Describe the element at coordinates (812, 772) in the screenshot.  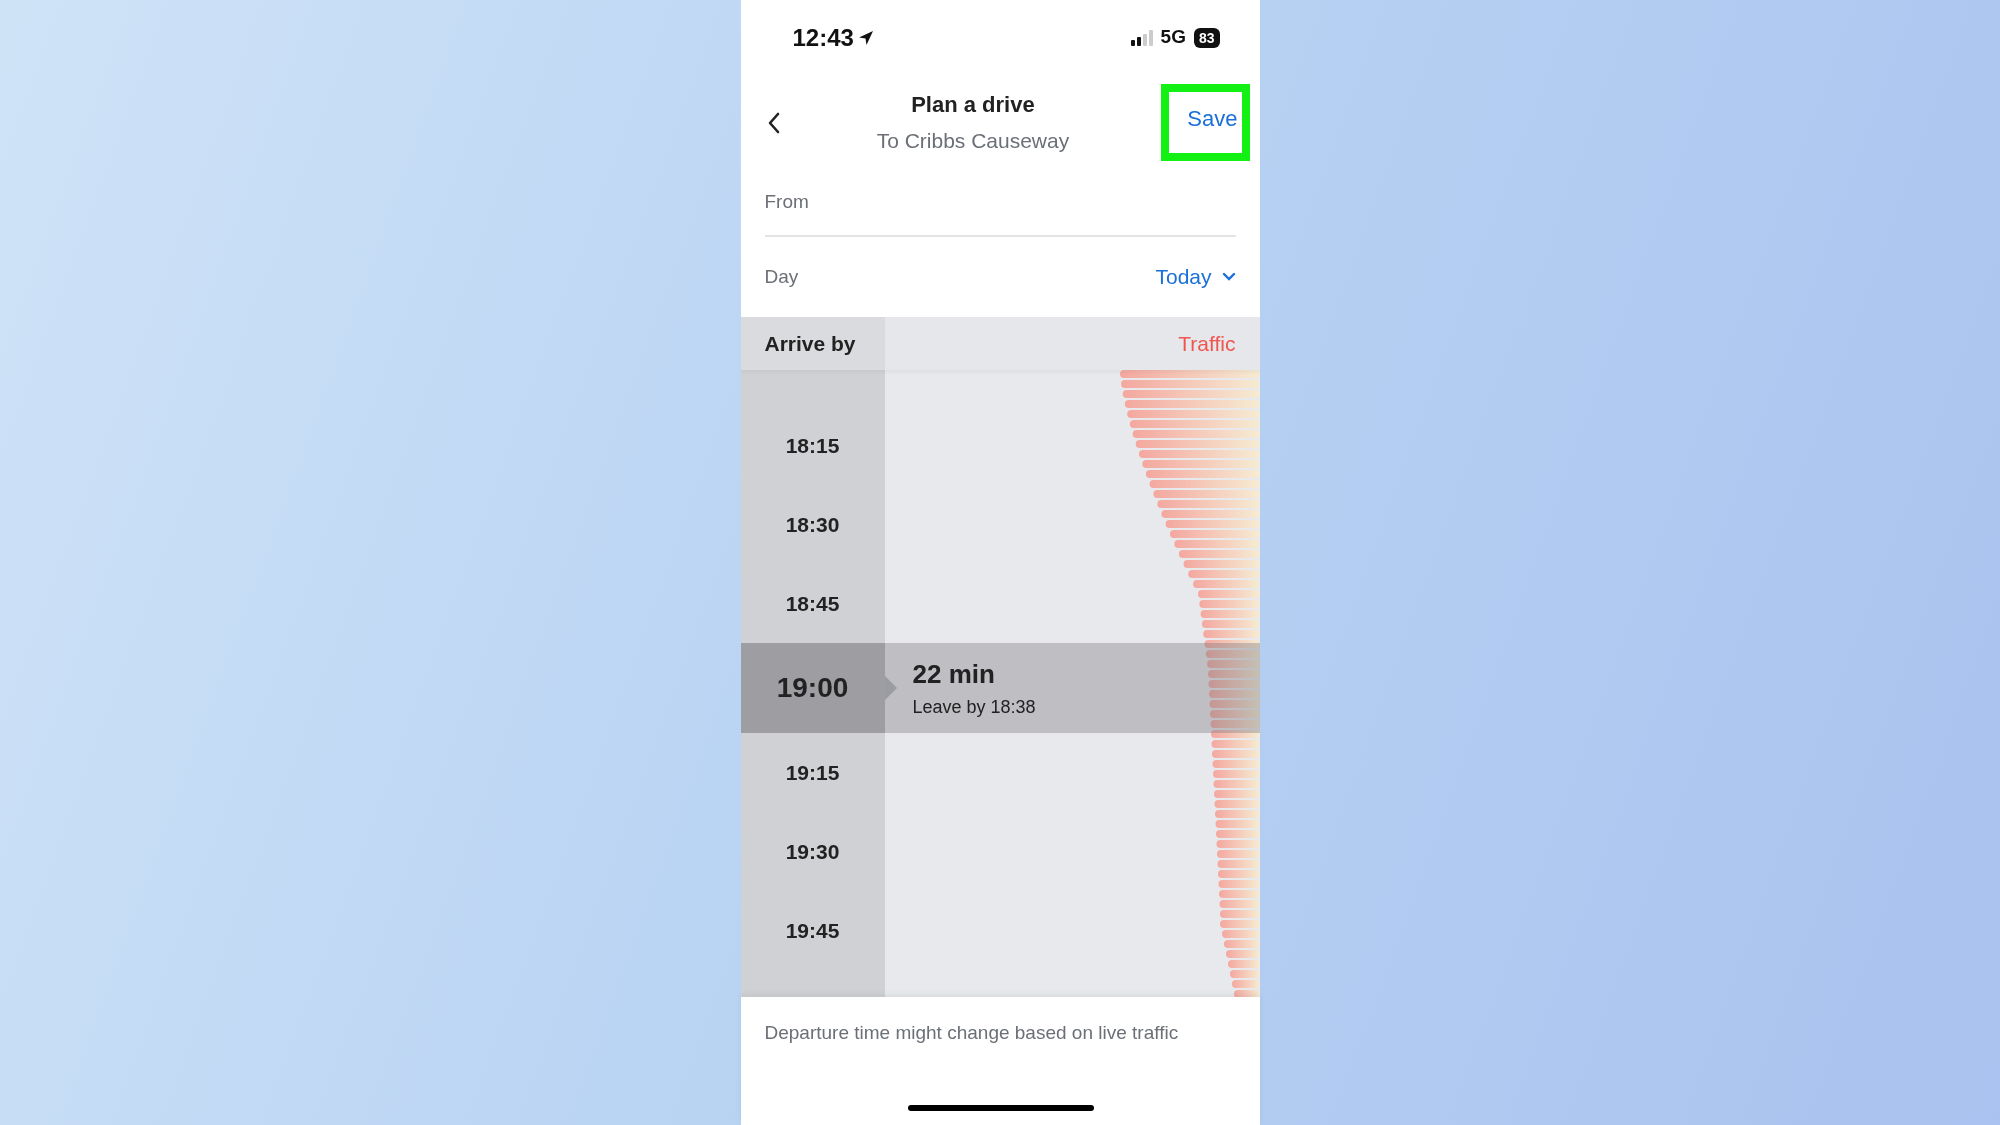
I see `time-label: 19:15` at that location.